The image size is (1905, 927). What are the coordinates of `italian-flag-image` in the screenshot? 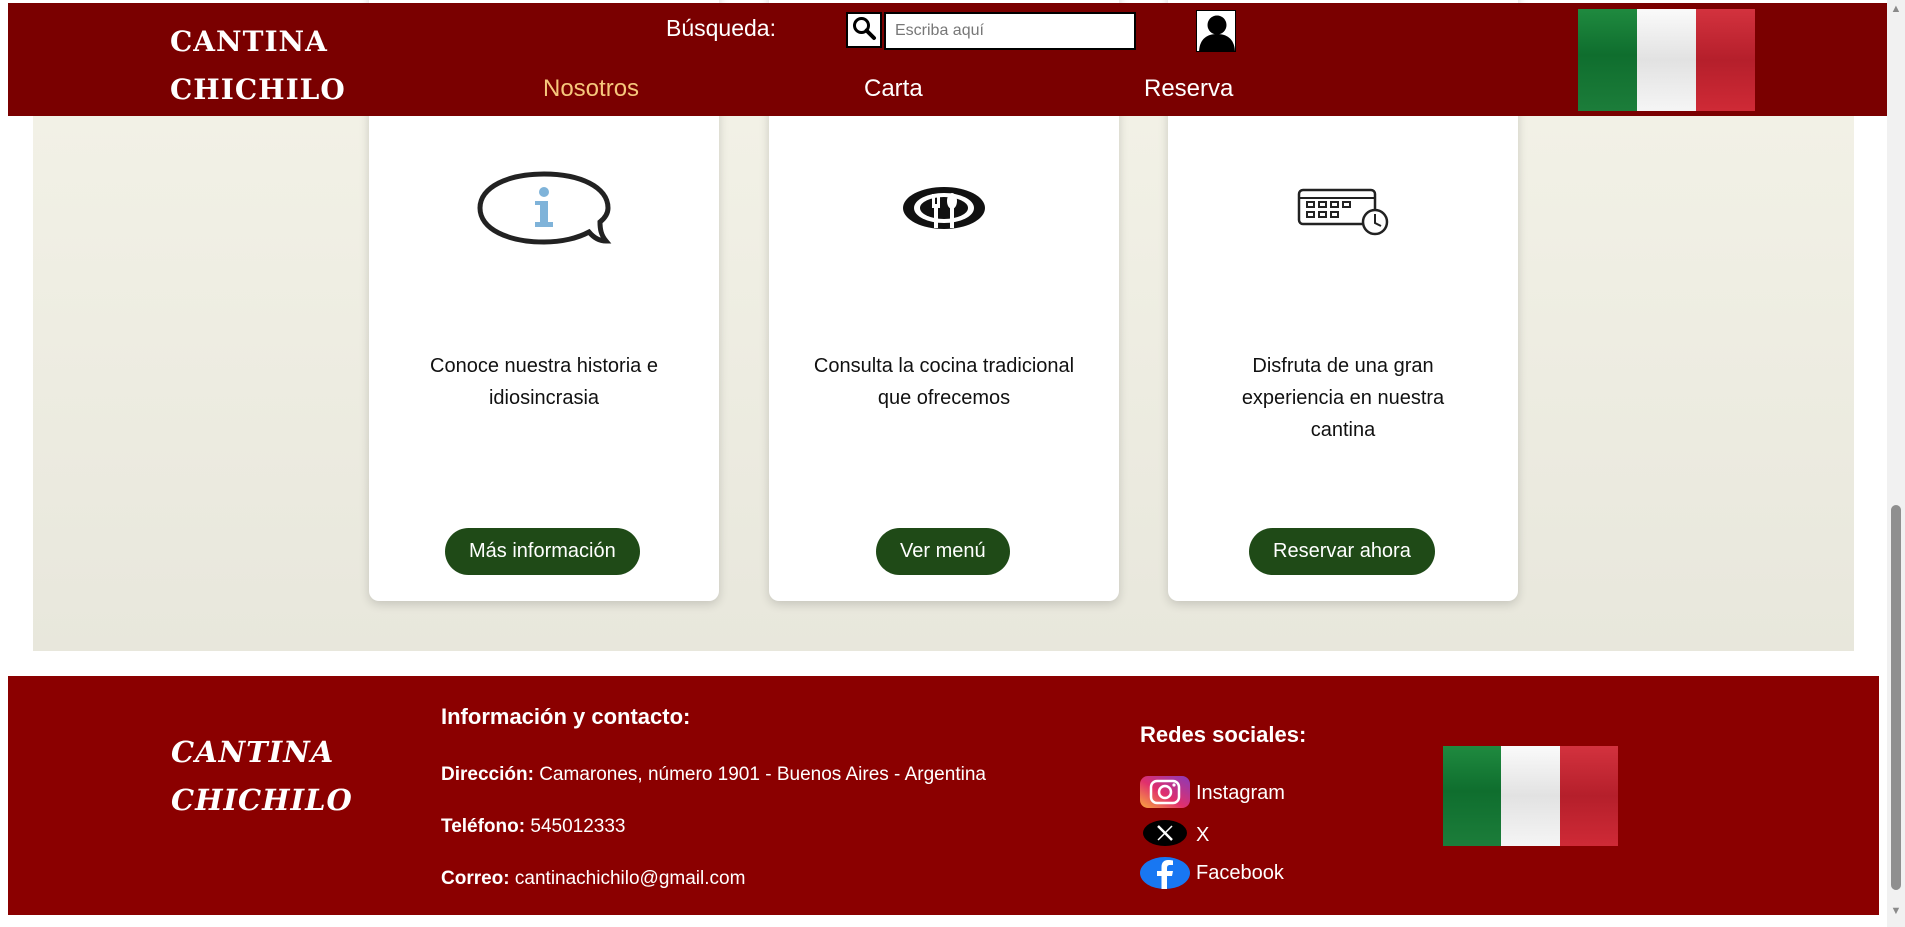 It's located at (1666, 60).